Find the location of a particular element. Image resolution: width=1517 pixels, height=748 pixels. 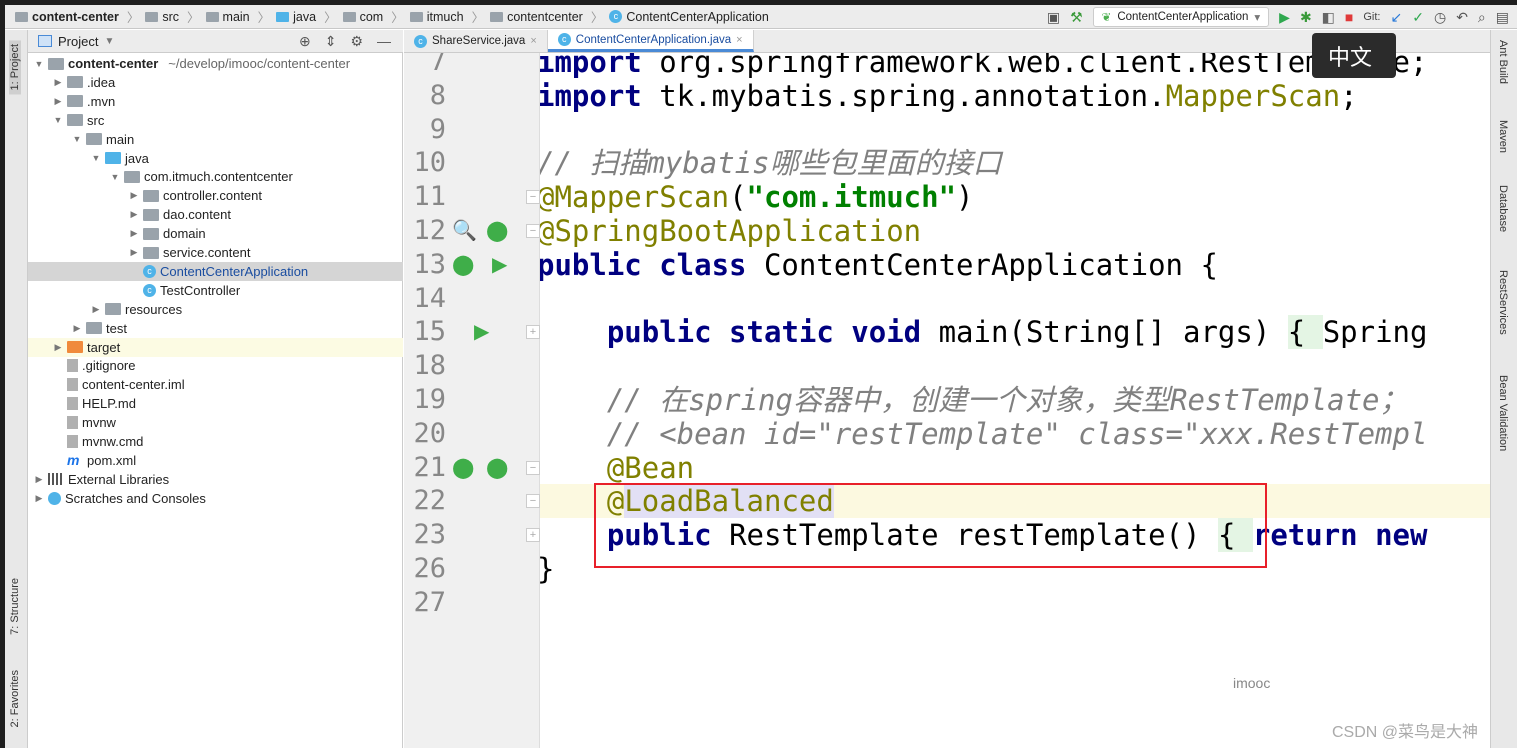

history-icon: ◷ is located at coordinates (1440, 17).